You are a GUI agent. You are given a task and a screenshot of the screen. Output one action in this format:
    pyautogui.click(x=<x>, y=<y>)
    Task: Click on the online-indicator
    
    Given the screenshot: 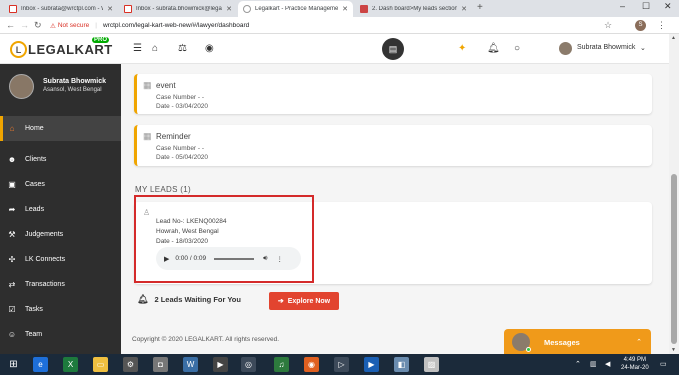 What is the action you would take?
    pyautogui.click(x=528, y=349)
    